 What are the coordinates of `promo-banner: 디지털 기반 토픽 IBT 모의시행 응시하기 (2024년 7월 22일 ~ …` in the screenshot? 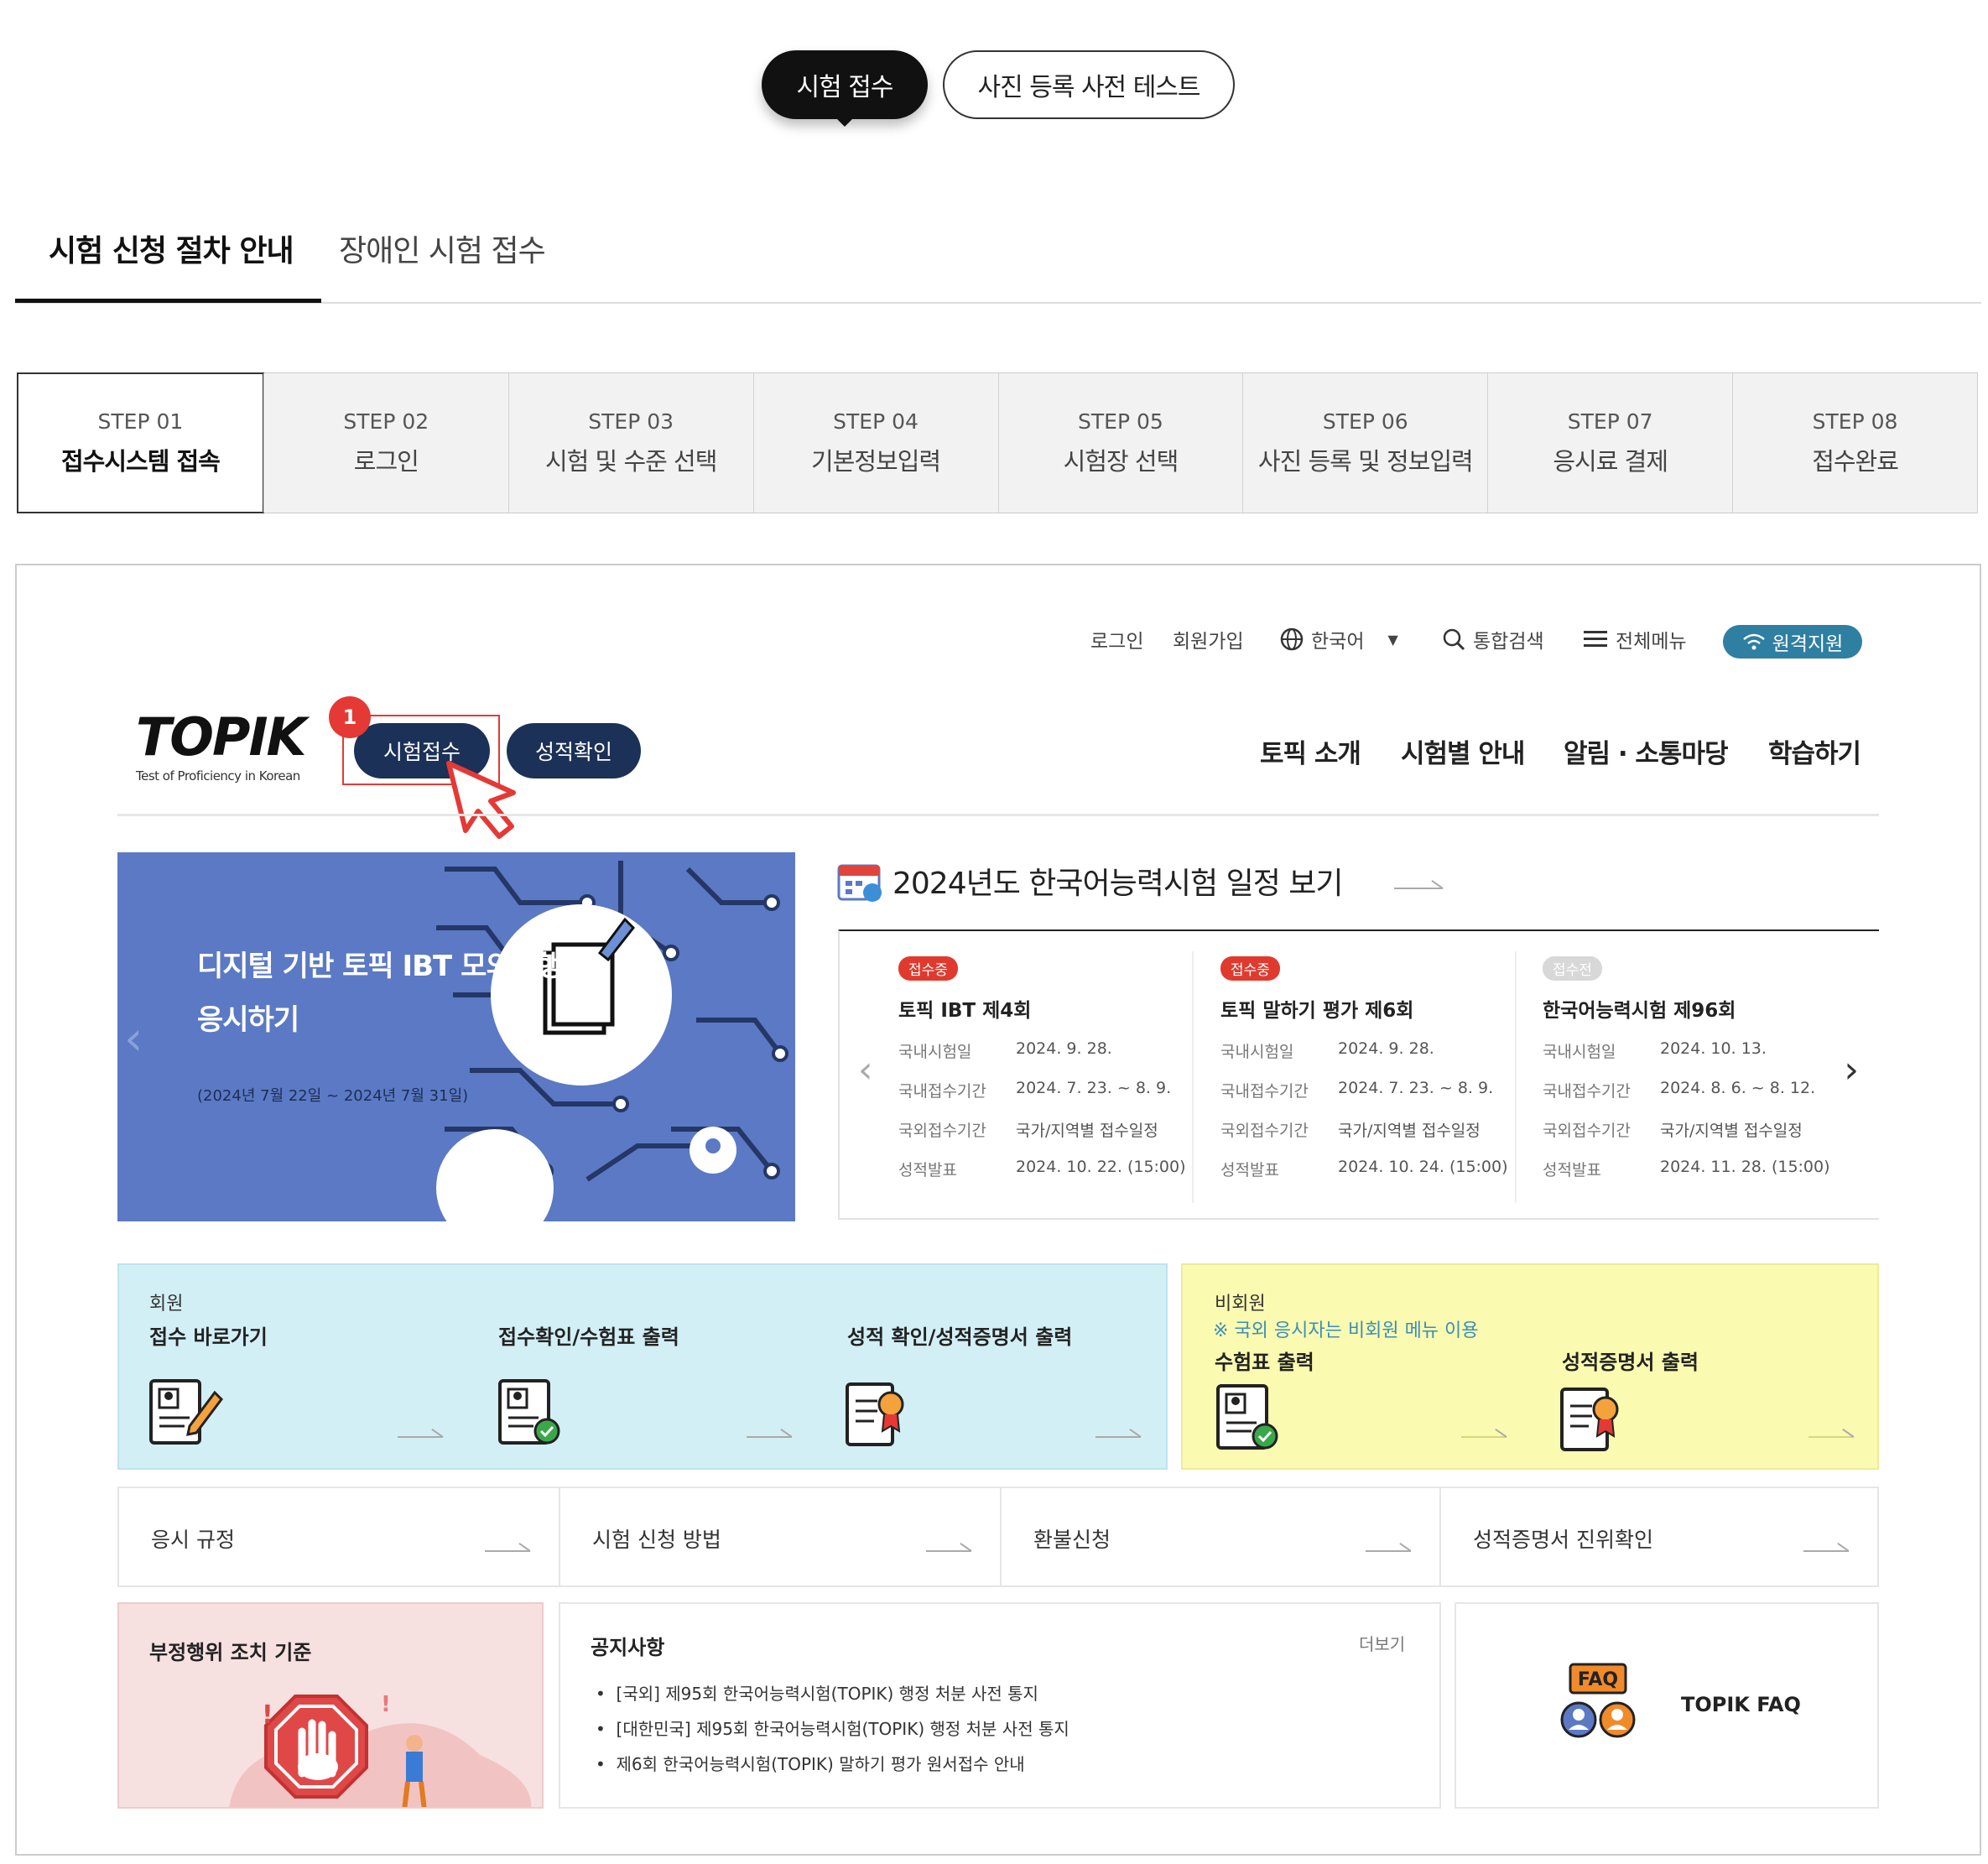 It's located at (456, 1036).